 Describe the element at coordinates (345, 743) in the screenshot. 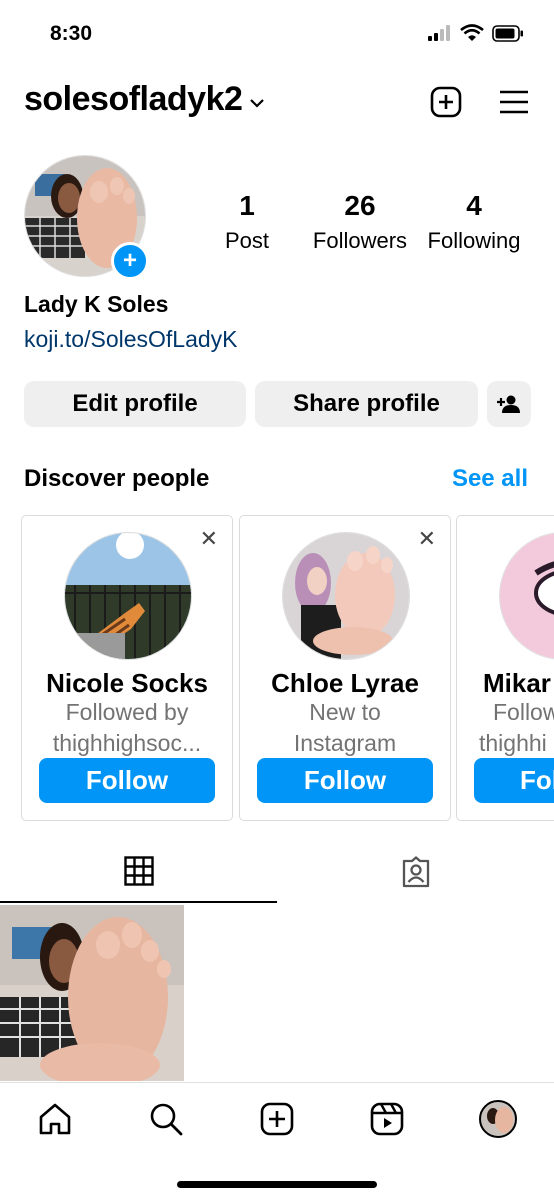

I see `suggestion-reason-line2: Instagram` at that location.